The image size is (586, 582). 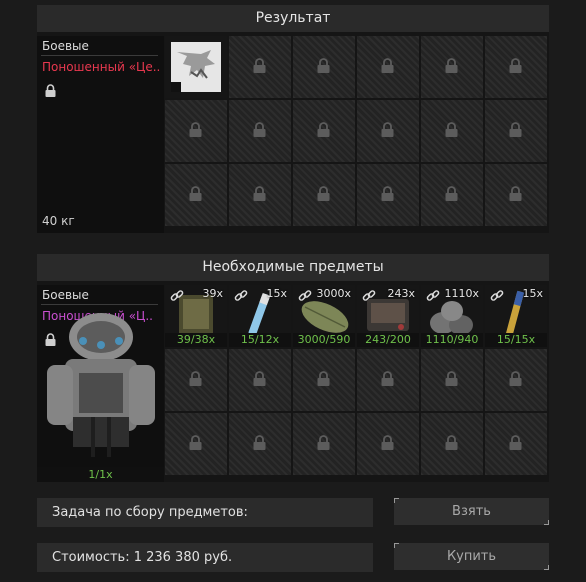 What do you see at coordinates (516, 340) in the screenshot?
I see `item-progress: 15/15x` at bounding box center [516, 340].